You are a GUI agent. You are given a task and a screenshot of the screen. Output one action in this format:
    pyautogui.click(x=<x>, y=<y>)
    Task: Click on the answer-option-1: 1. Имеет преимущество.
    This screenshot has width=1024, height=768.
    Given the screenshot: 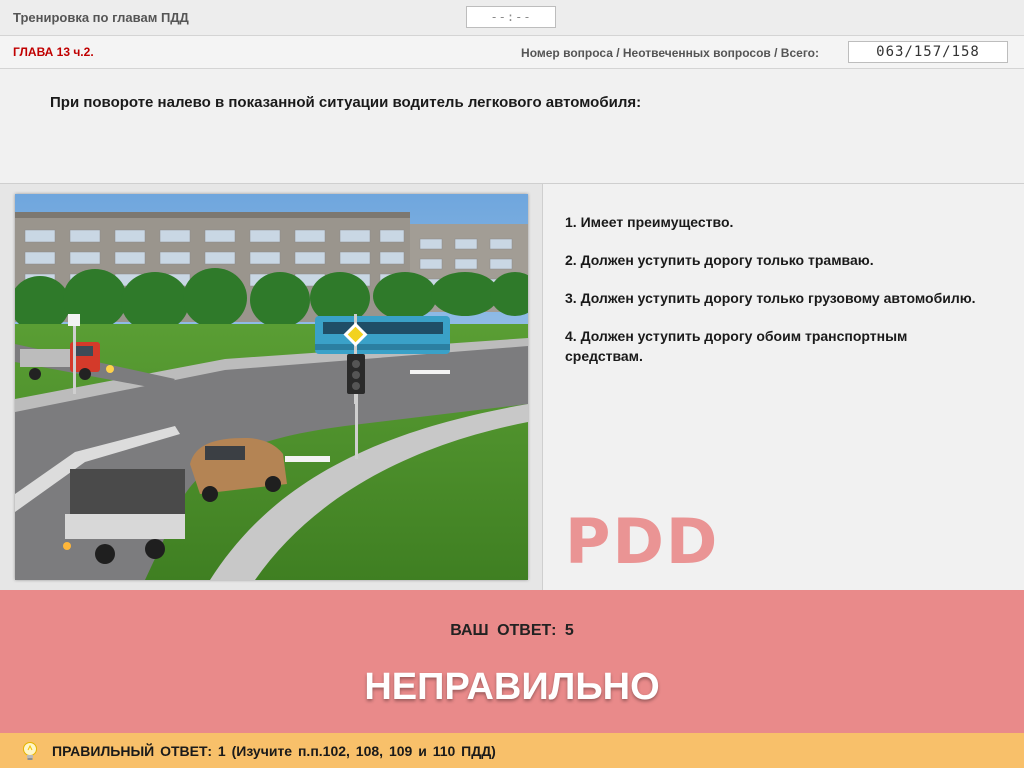 What is the action you would take?
    pyautogui.click(x=775, y=222)
    